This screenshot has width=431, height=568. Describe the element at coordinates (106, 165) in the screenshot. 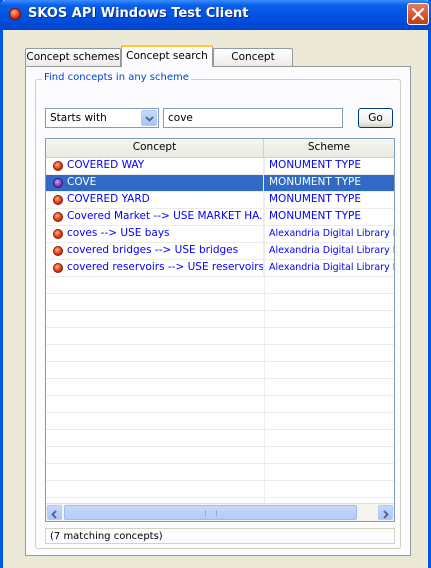

I see `concept-label: COVERED WAY` at that location.